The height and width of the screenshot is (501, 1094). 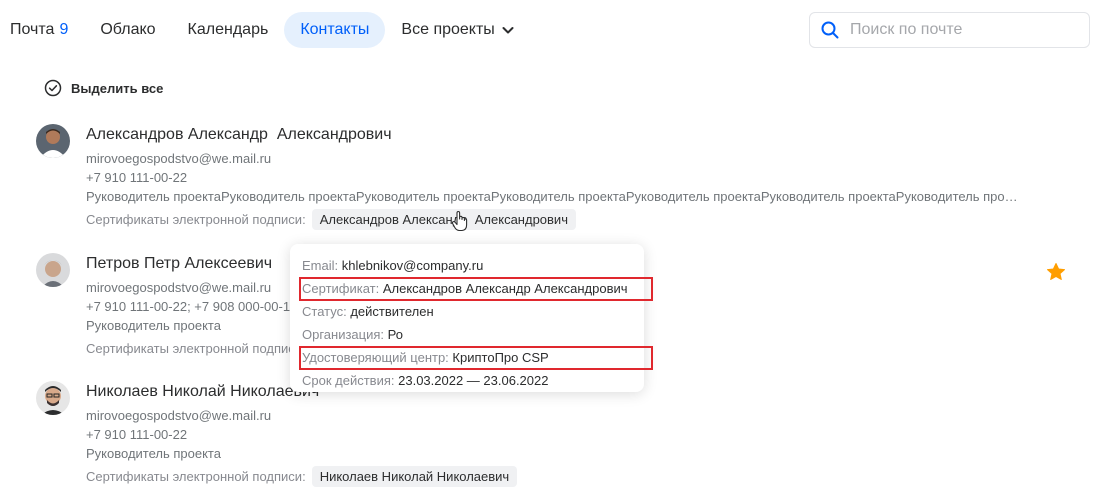 I want to click on popup-ca-row: Удостоверяющий центр: КриптоПро CSP, so click(x=476, y=358).